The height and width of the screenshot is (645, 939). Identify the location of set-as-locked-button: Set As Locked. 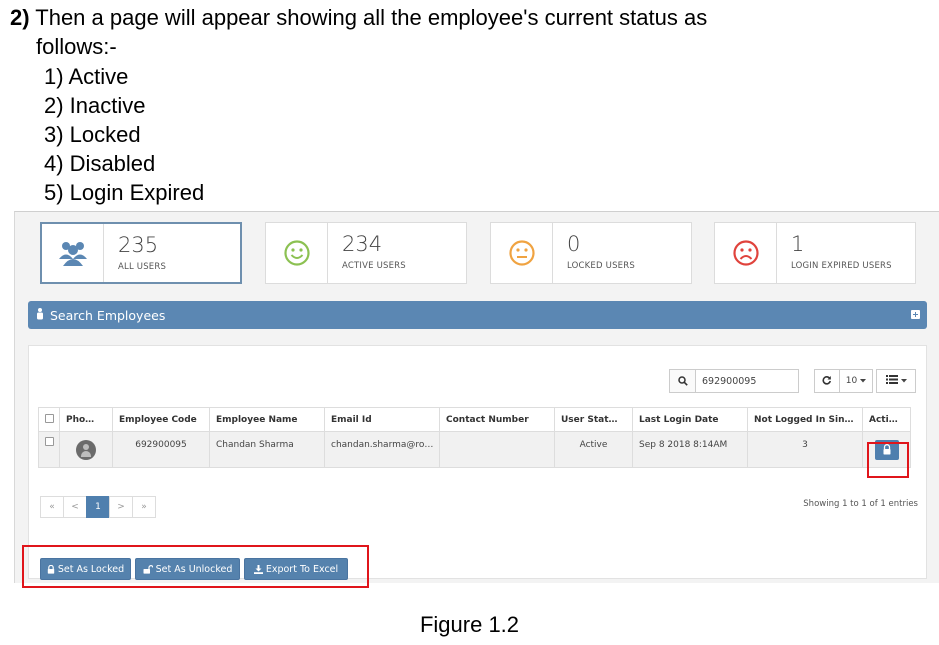
(85, 569).